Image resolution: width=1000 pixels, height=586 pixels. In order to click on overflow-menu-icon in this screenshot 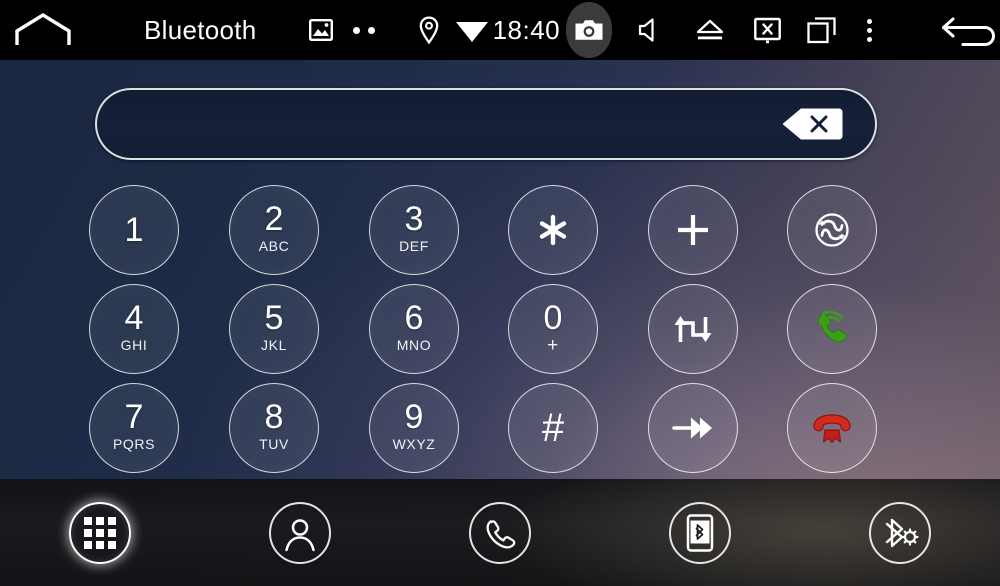, I will do `click(869, 30)`.